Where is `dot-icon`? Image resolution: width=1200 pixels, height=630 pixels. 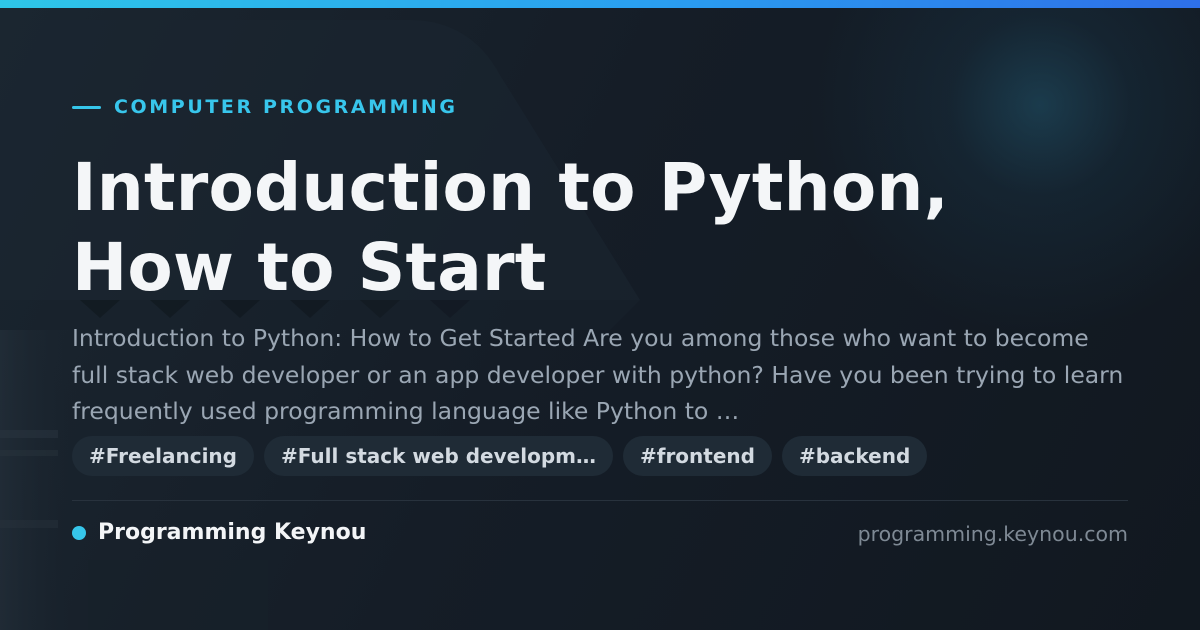
dot-icon is located at coordinates (79, 533).